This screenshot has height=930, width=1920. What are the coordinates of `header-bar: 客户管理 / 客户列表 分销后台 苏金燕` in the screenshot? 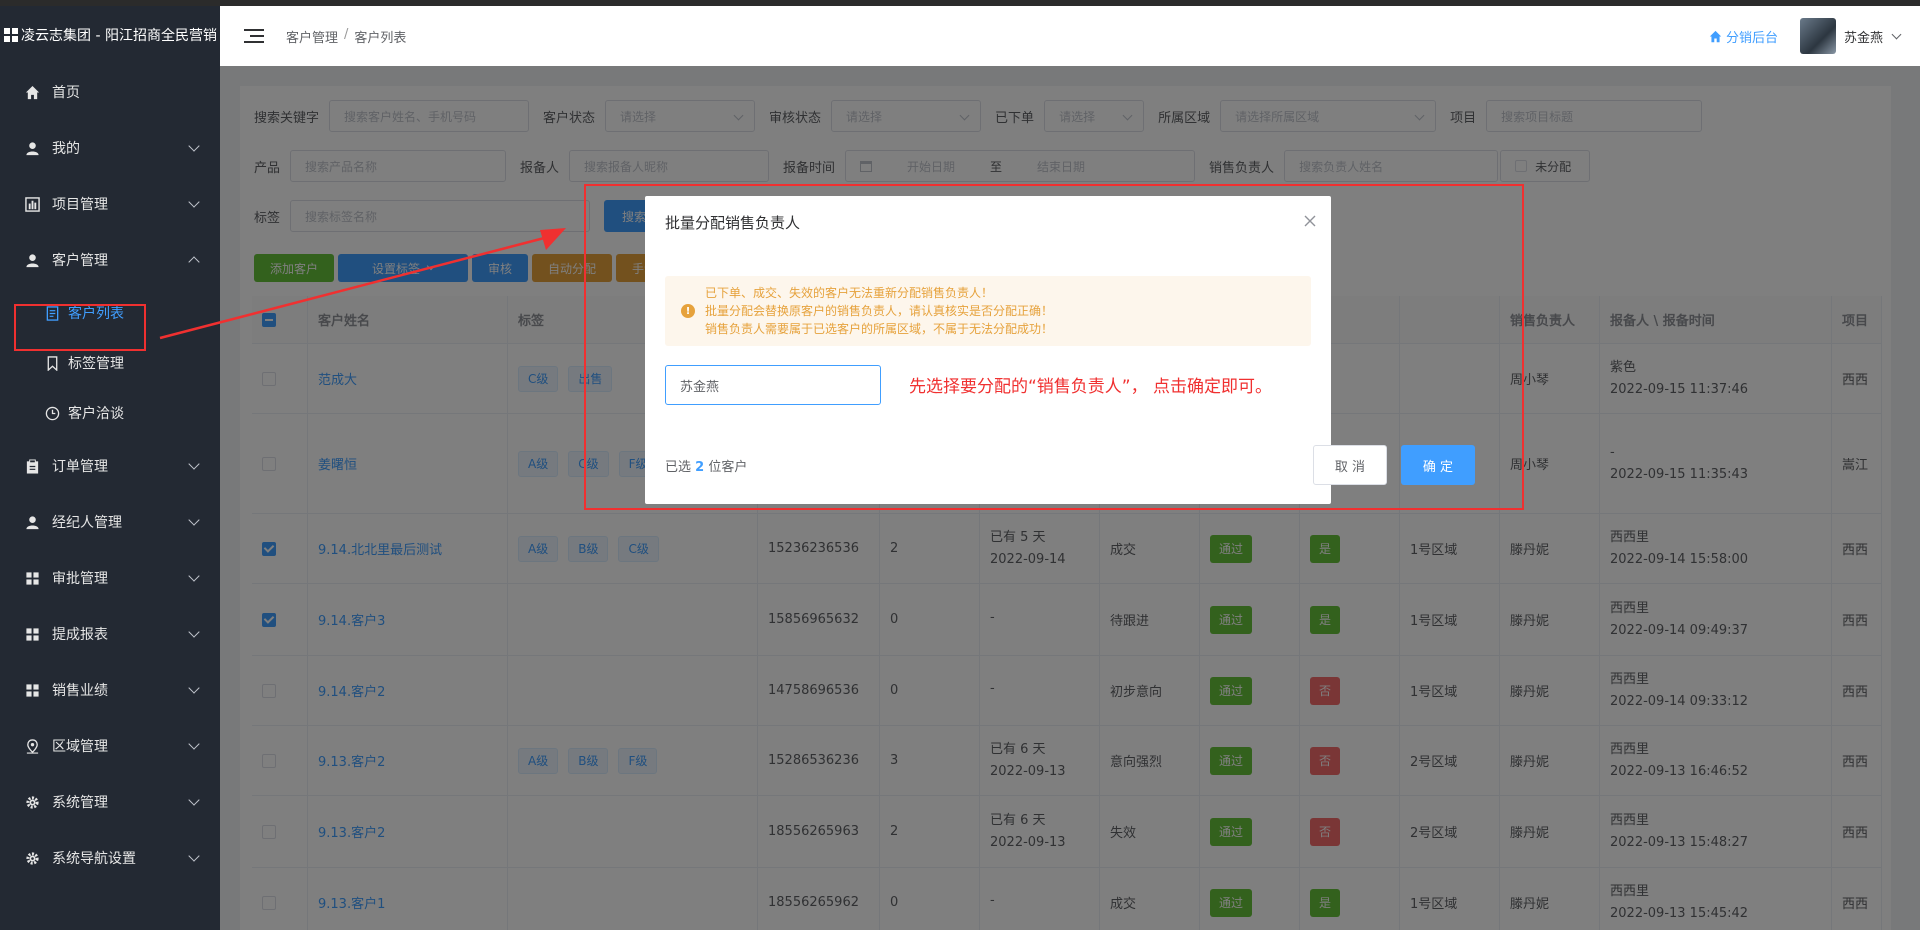 It's located at (1070, 36).